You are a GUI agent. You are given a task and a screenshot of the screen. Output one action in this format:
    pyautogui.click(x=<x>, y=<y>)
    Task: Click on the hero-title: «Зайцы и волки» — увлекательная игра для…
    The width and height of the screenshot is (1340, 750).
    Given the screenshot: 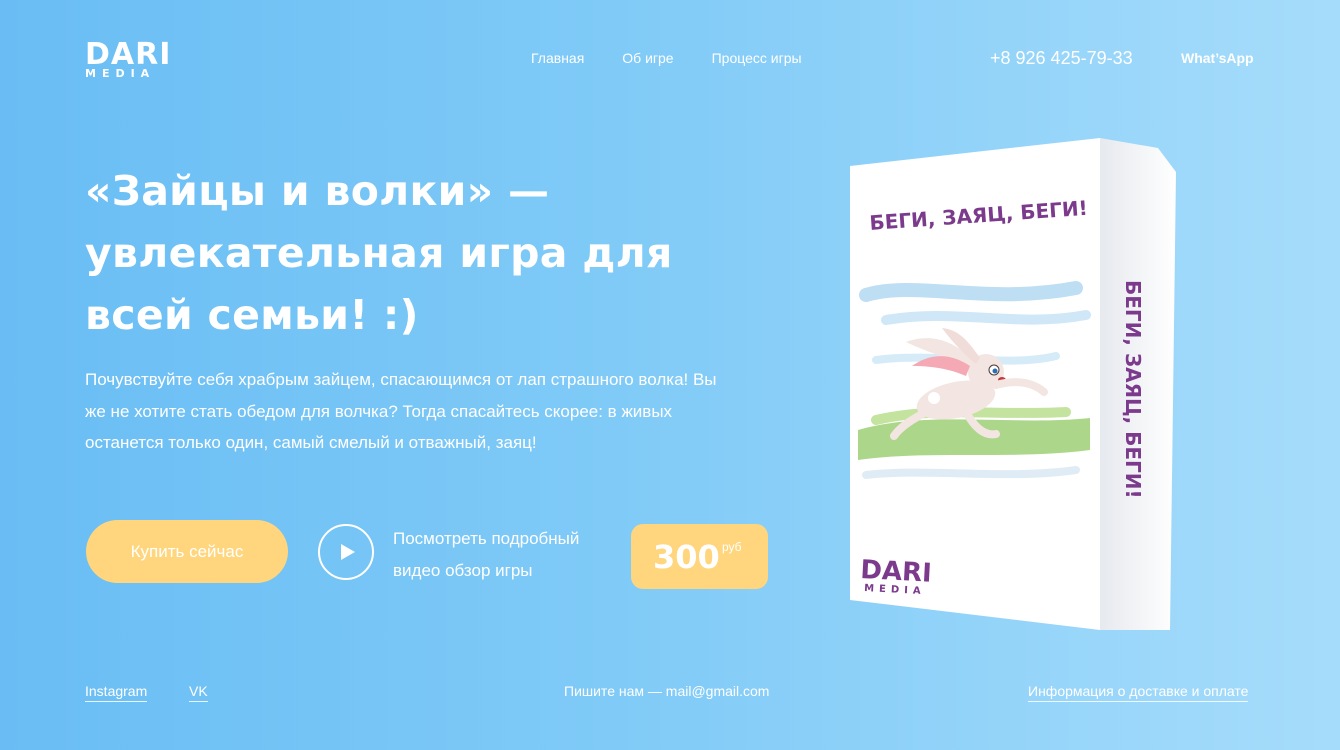 What is the action you would take?
    pyautogui.click(x=405, y=253)
    